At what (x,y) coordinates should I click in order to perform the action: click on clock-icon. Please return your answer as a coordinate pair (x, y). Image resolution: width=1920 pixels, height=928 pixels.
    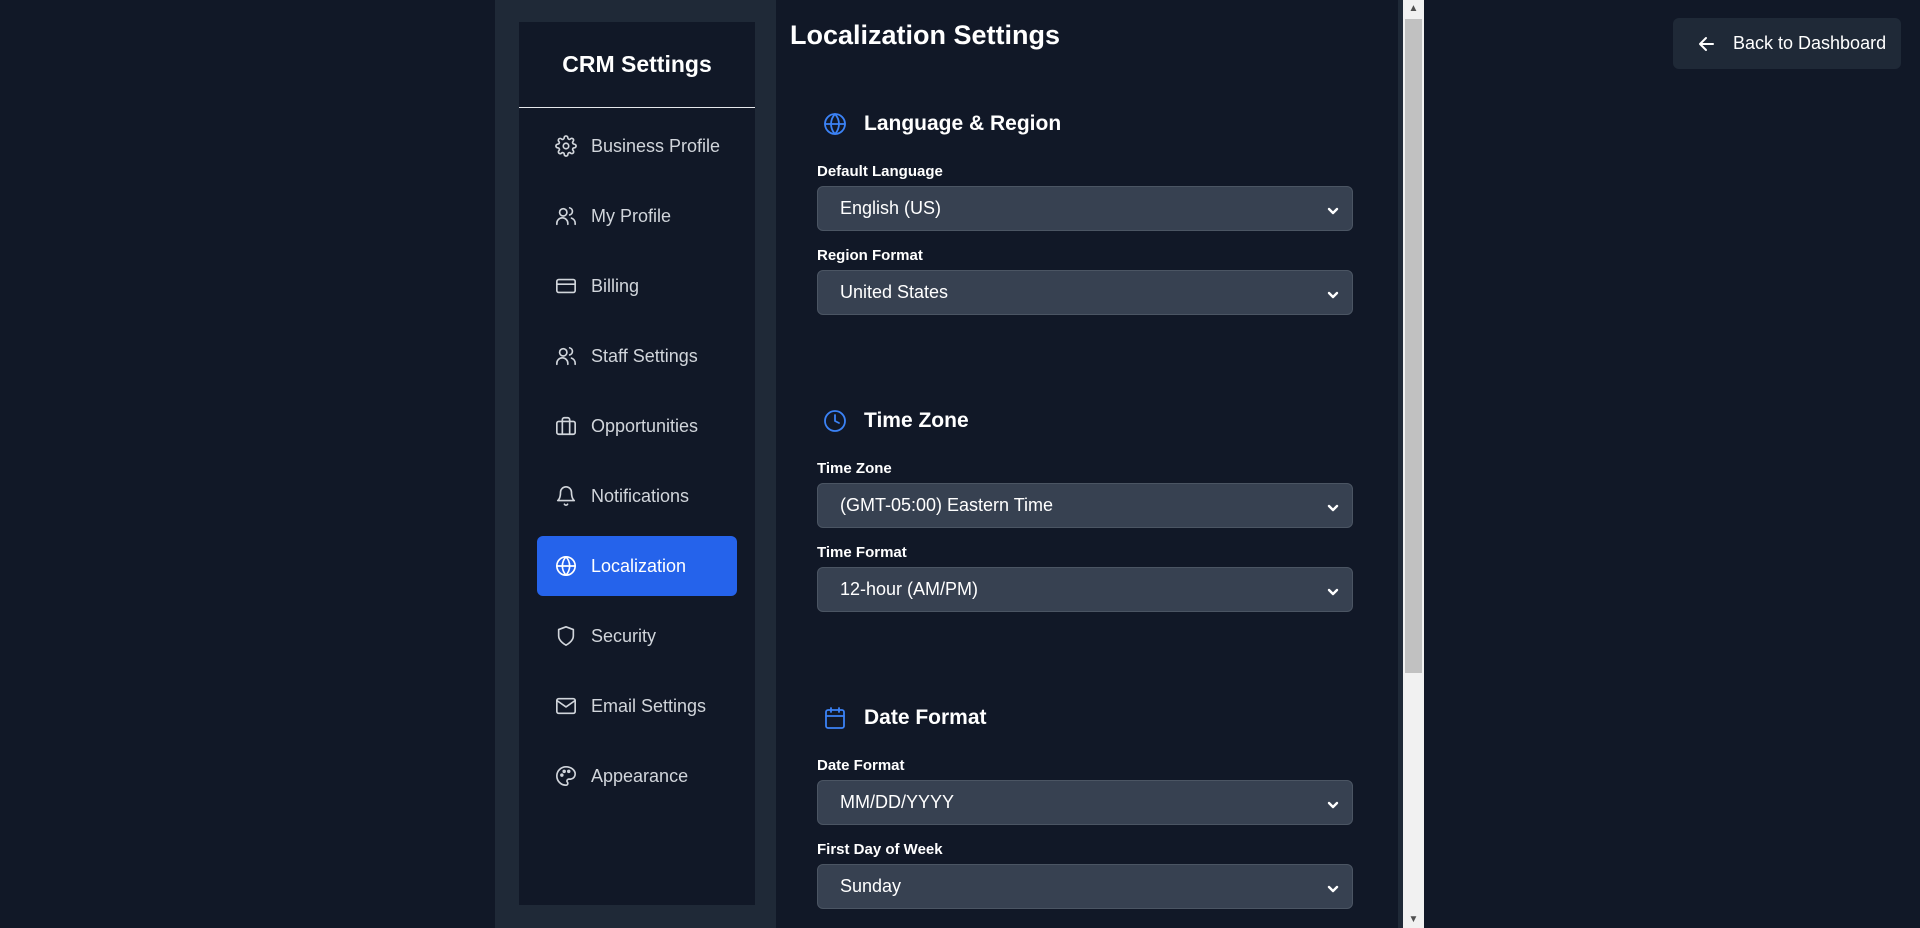
    Looking at the image, I should click on (835, 421).